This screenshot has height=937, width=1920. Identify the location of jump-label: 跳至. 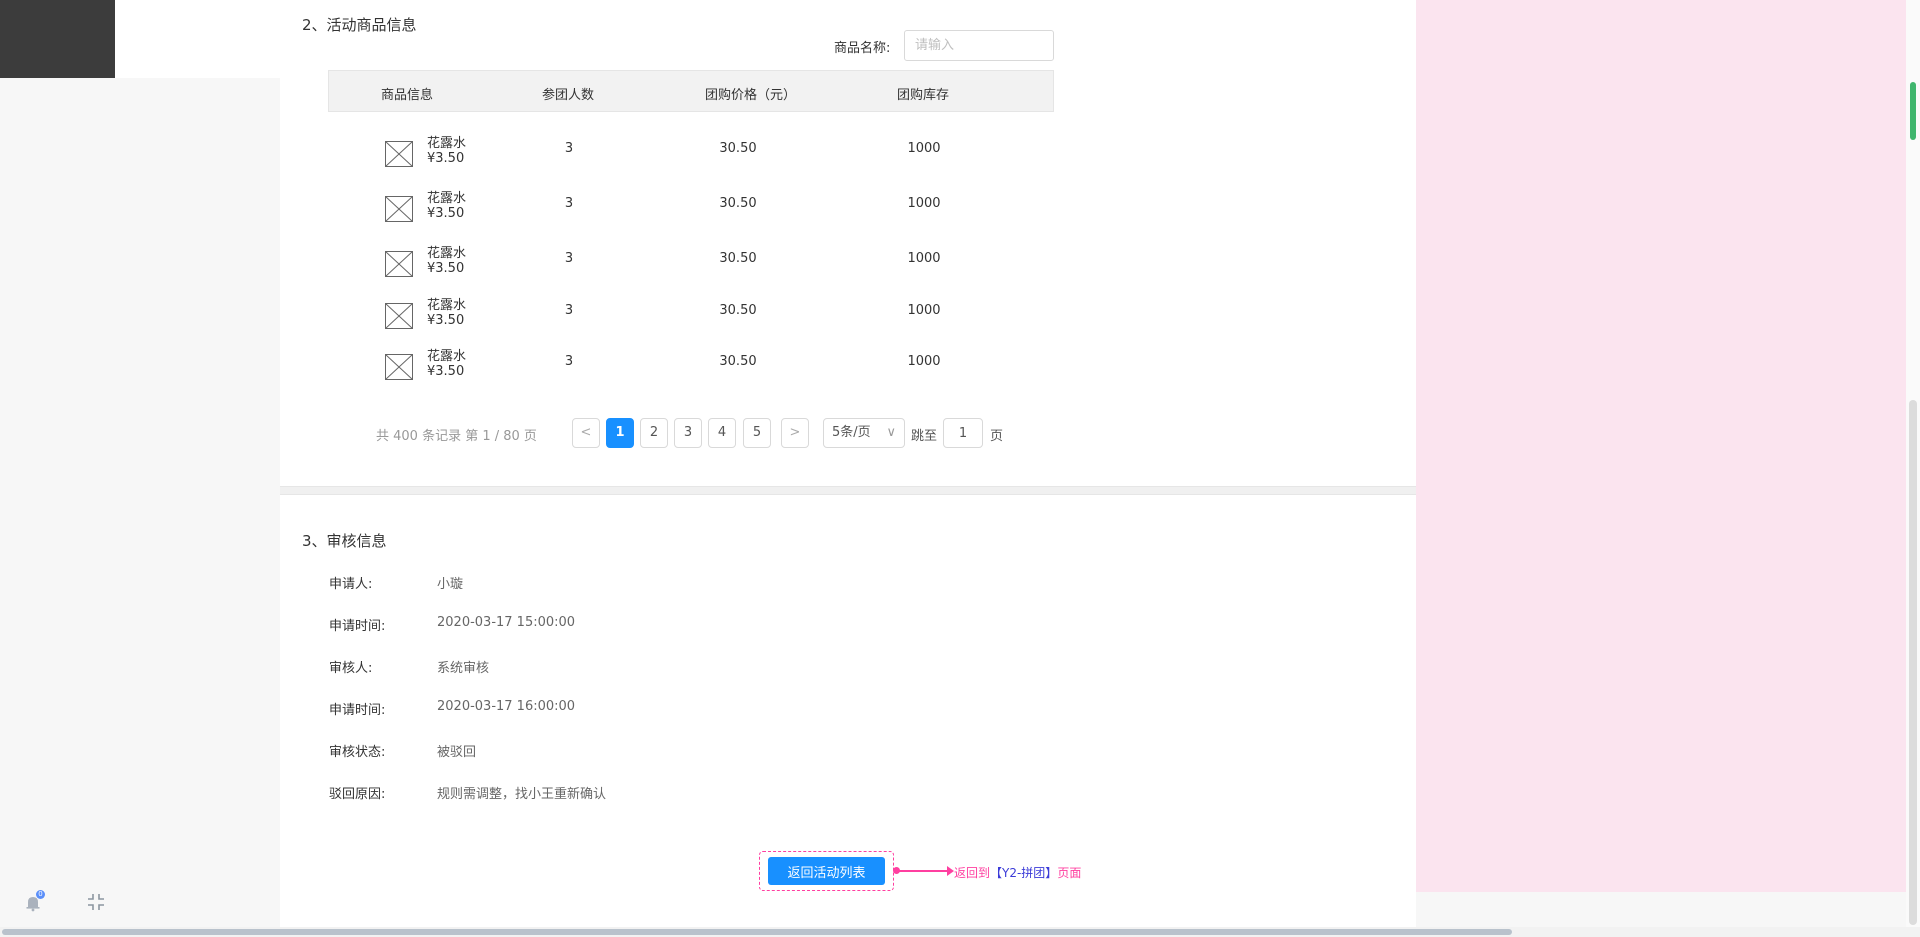
(924, 436).